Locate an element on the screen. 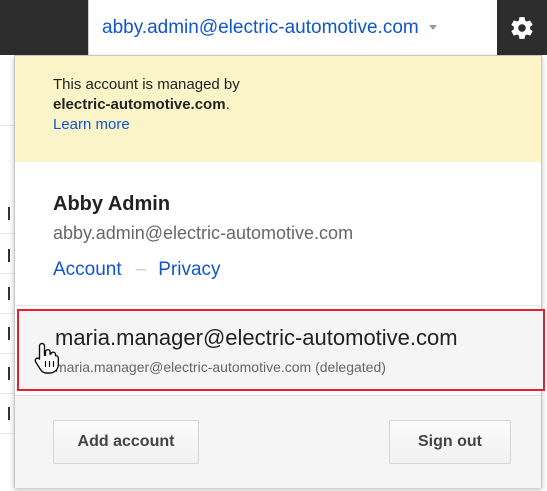 Image resolution: width=547 pixels, height=491 pixels. gear-icon is located at coordinates (522, 27).